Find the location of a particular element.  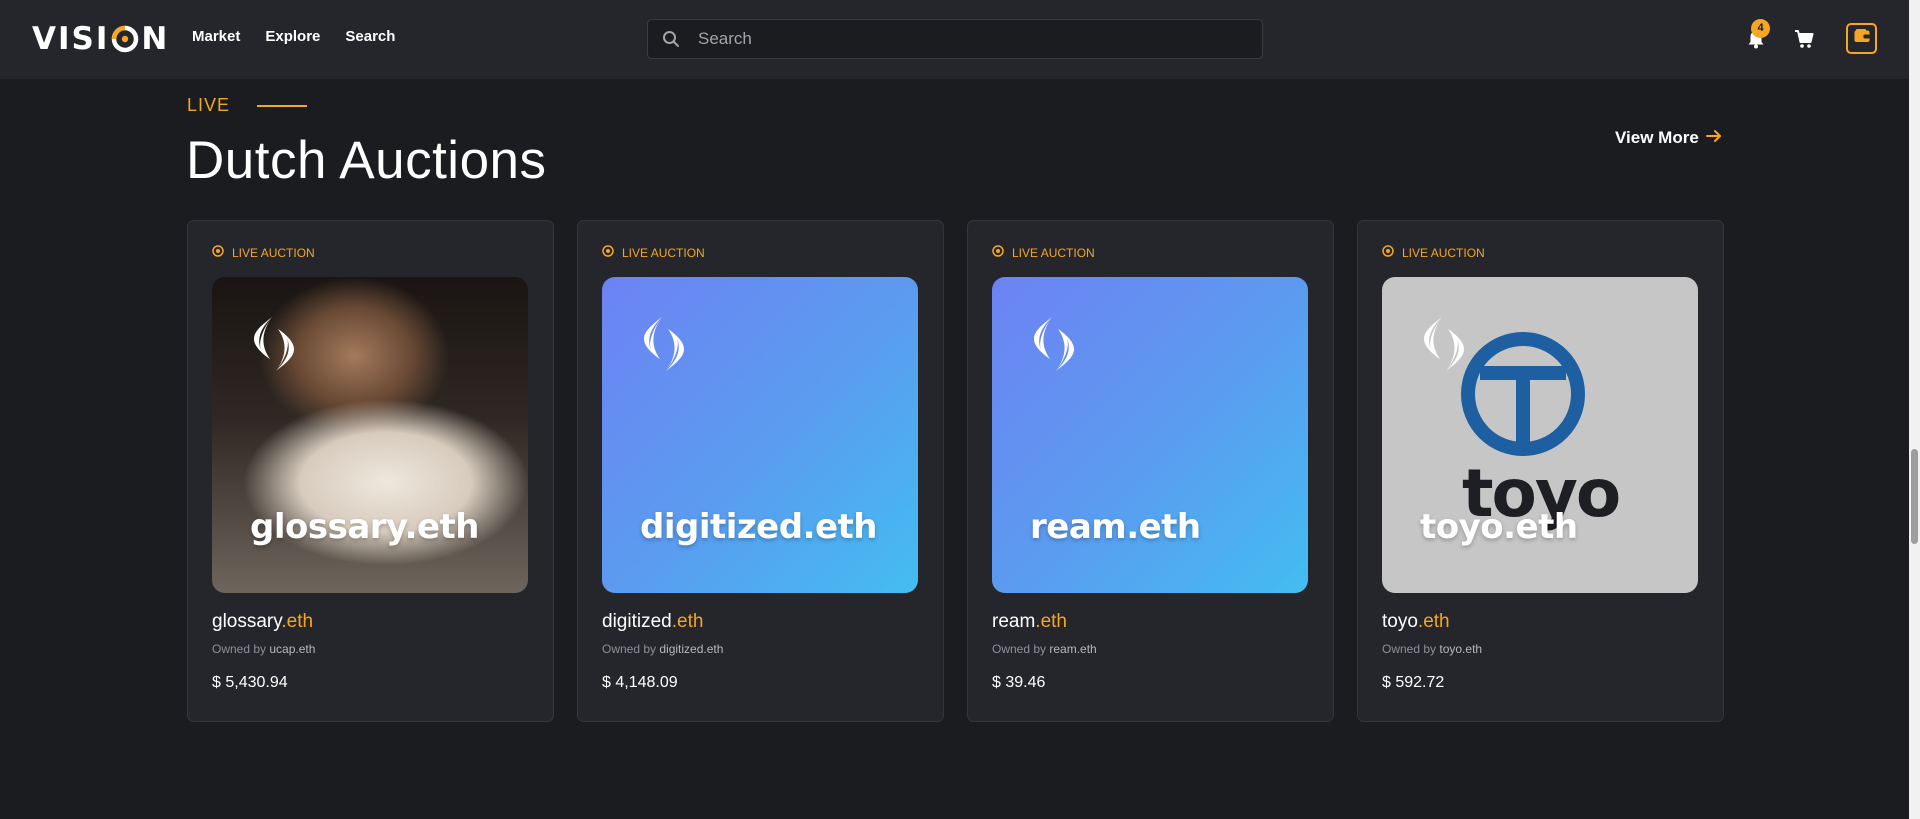

domain-name-base: ream is located at coordinates (1014, 621).